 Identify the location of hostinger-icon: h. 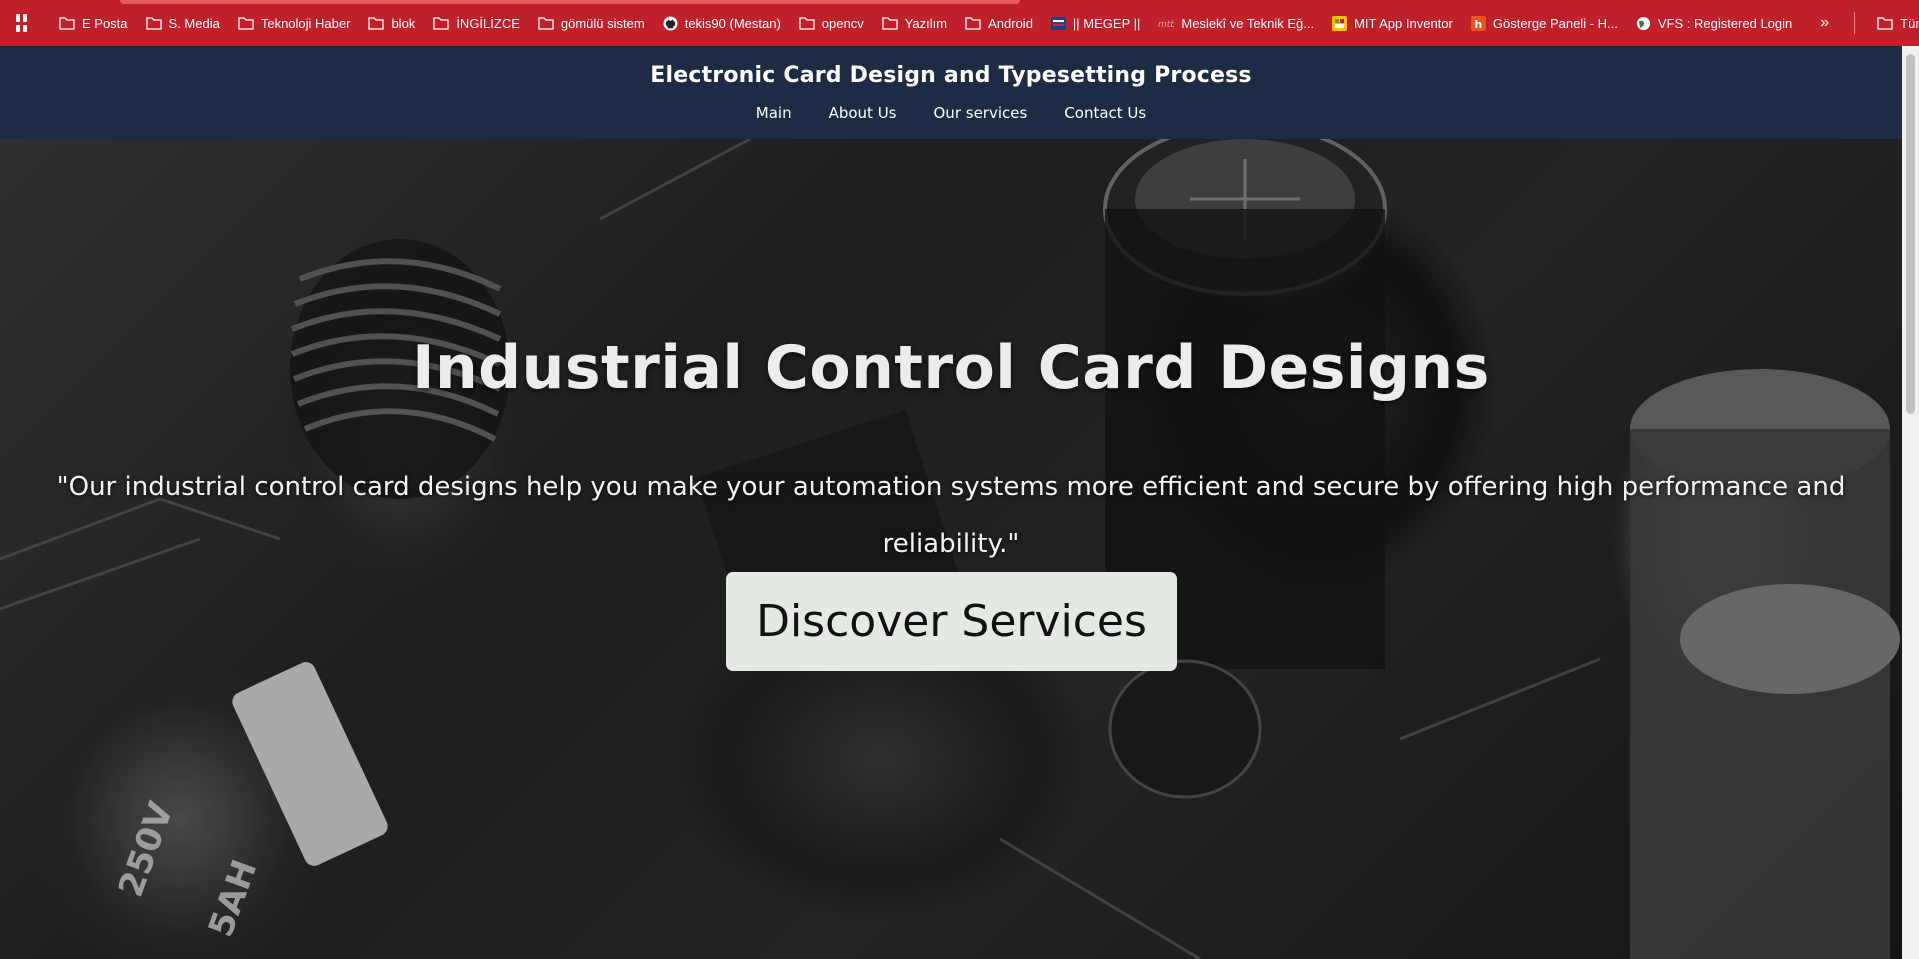
(1478, 23).